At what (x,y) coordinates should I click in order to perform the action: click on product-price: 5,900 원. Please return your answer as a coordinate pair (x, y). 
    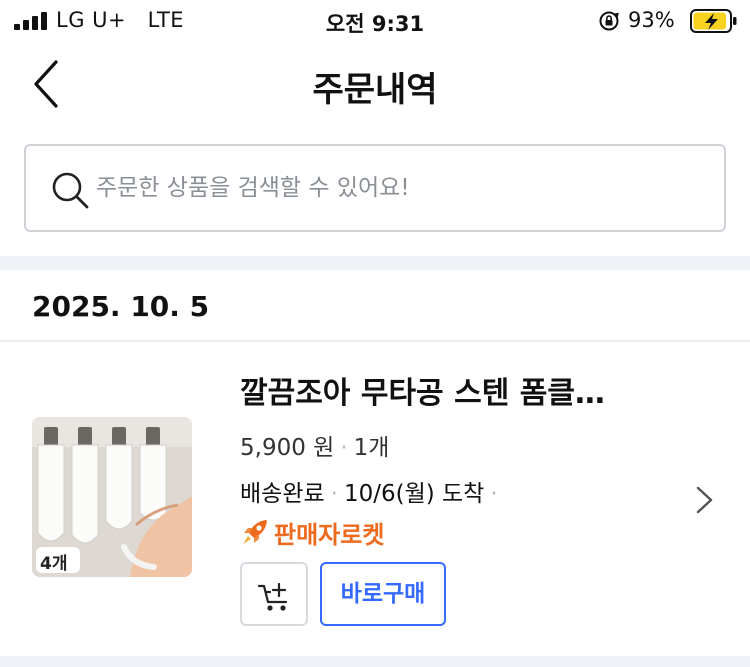
    Looking at the image, I should click on (287, 448).